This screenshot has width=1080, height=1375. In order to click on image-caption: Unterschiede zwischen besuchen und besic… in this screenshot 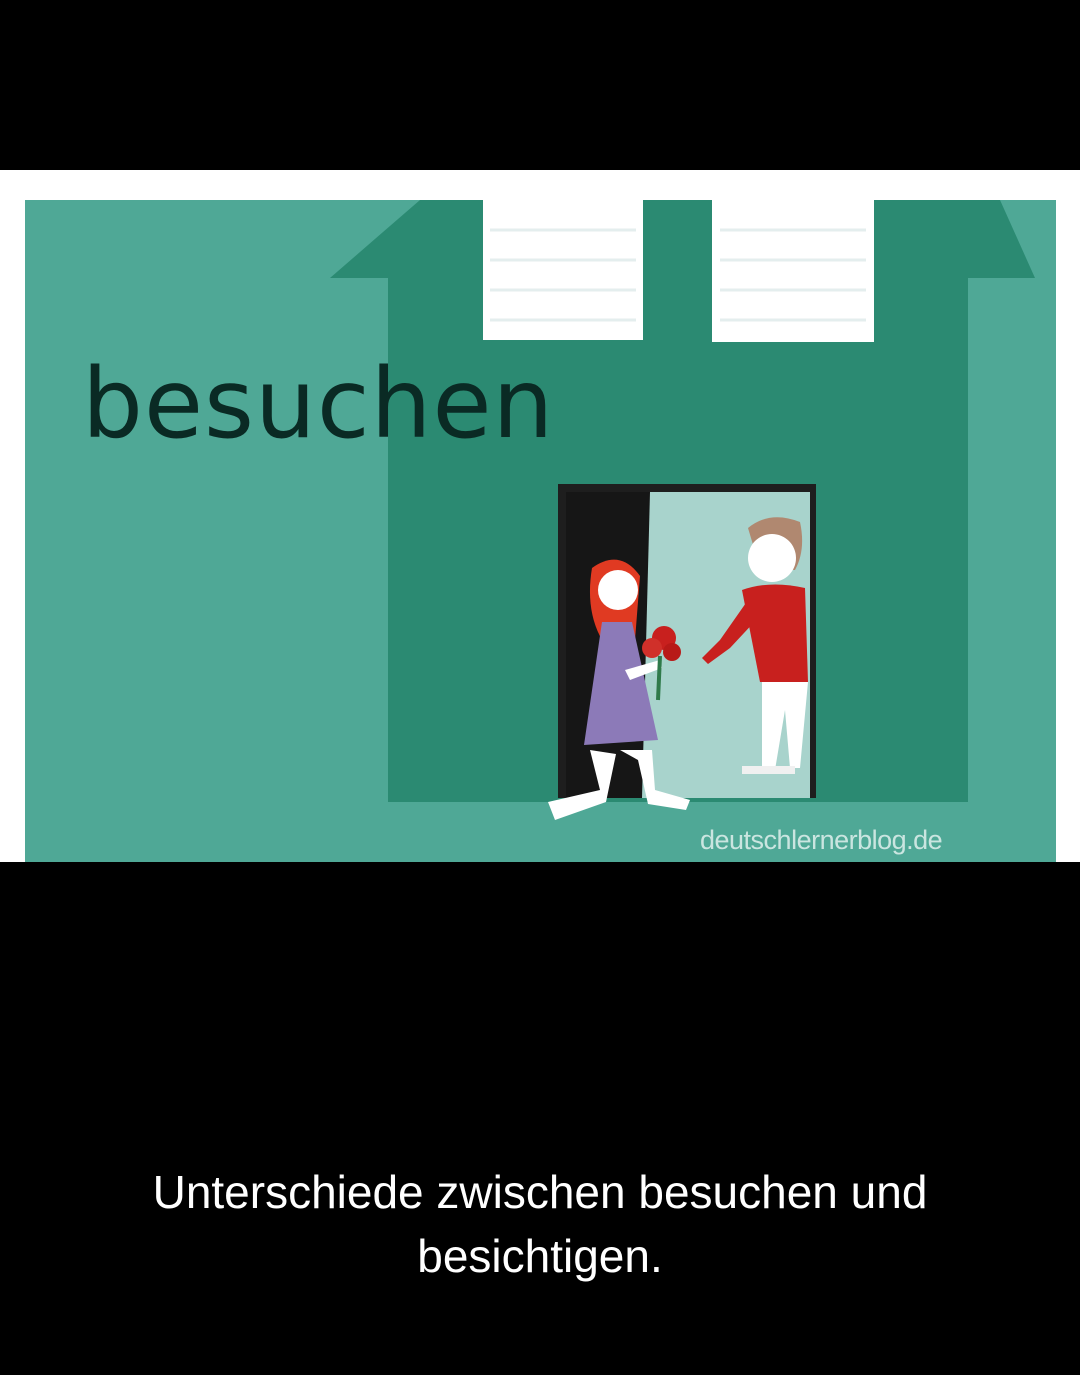, I will do `click(540, 1224)`.